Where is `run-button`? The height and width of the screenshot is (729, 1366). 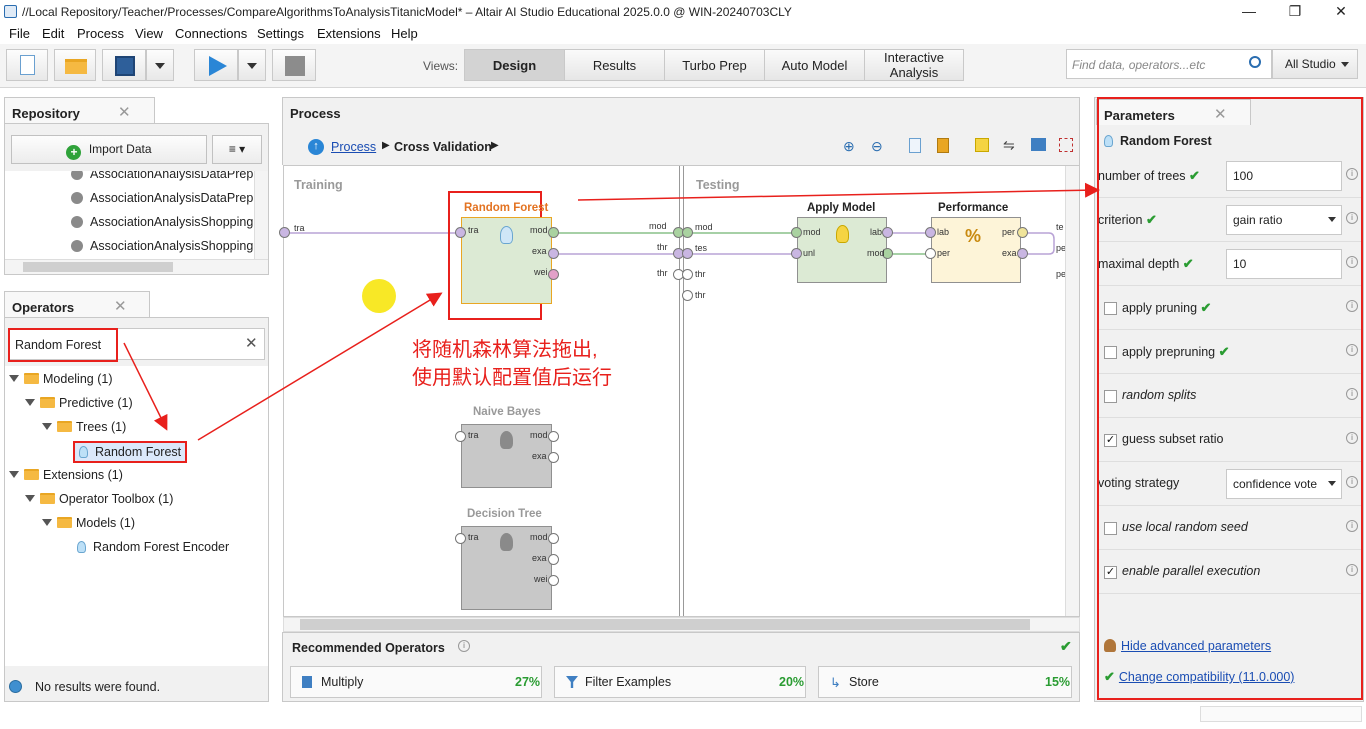
run-button is located at coordinates (216, 65).